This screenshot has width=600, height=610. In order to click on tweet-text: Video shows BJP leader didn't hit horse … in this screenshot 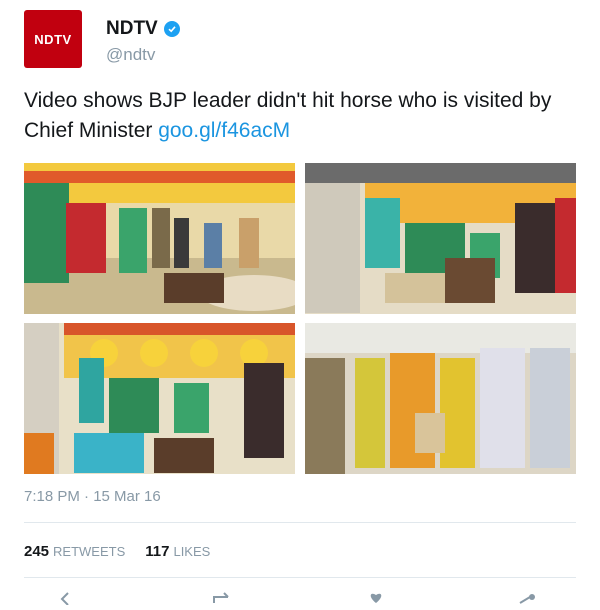, I will do `click(300, 116)`.